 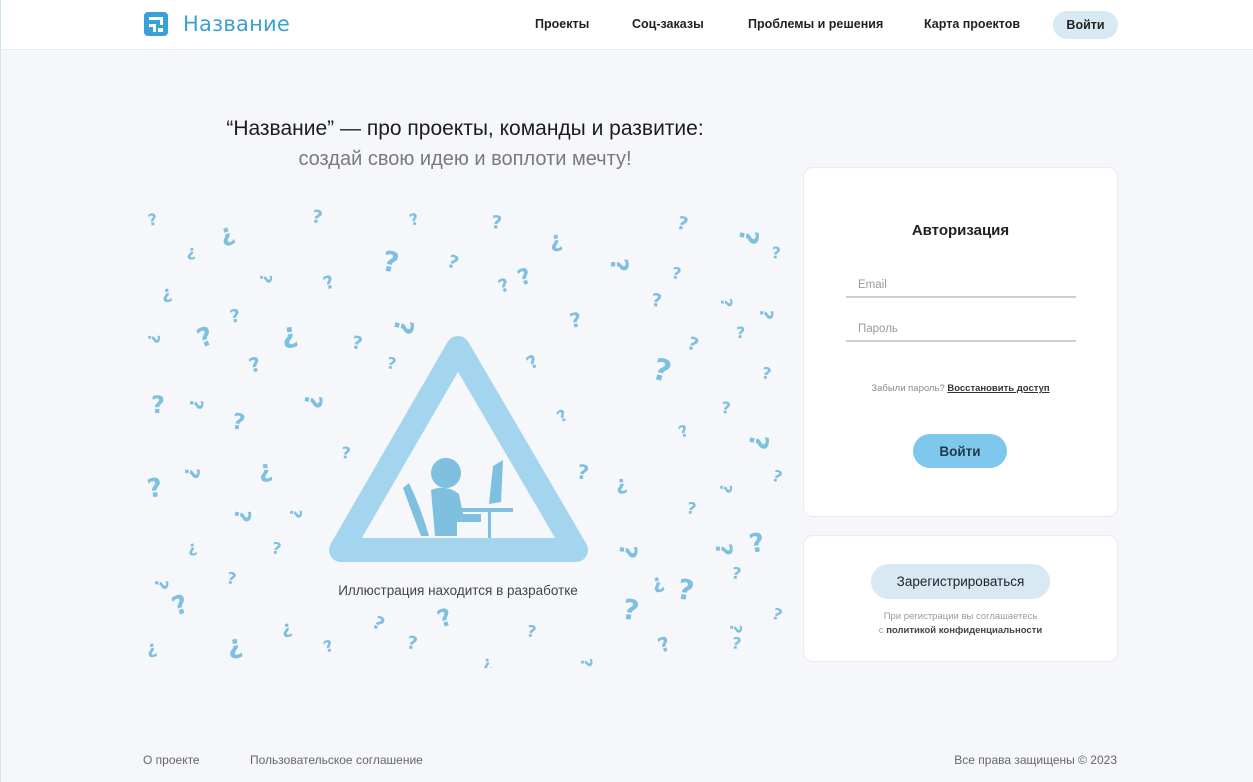 I want to click on nav-projects-map: Карта проектов, so click(x=972, y=24).